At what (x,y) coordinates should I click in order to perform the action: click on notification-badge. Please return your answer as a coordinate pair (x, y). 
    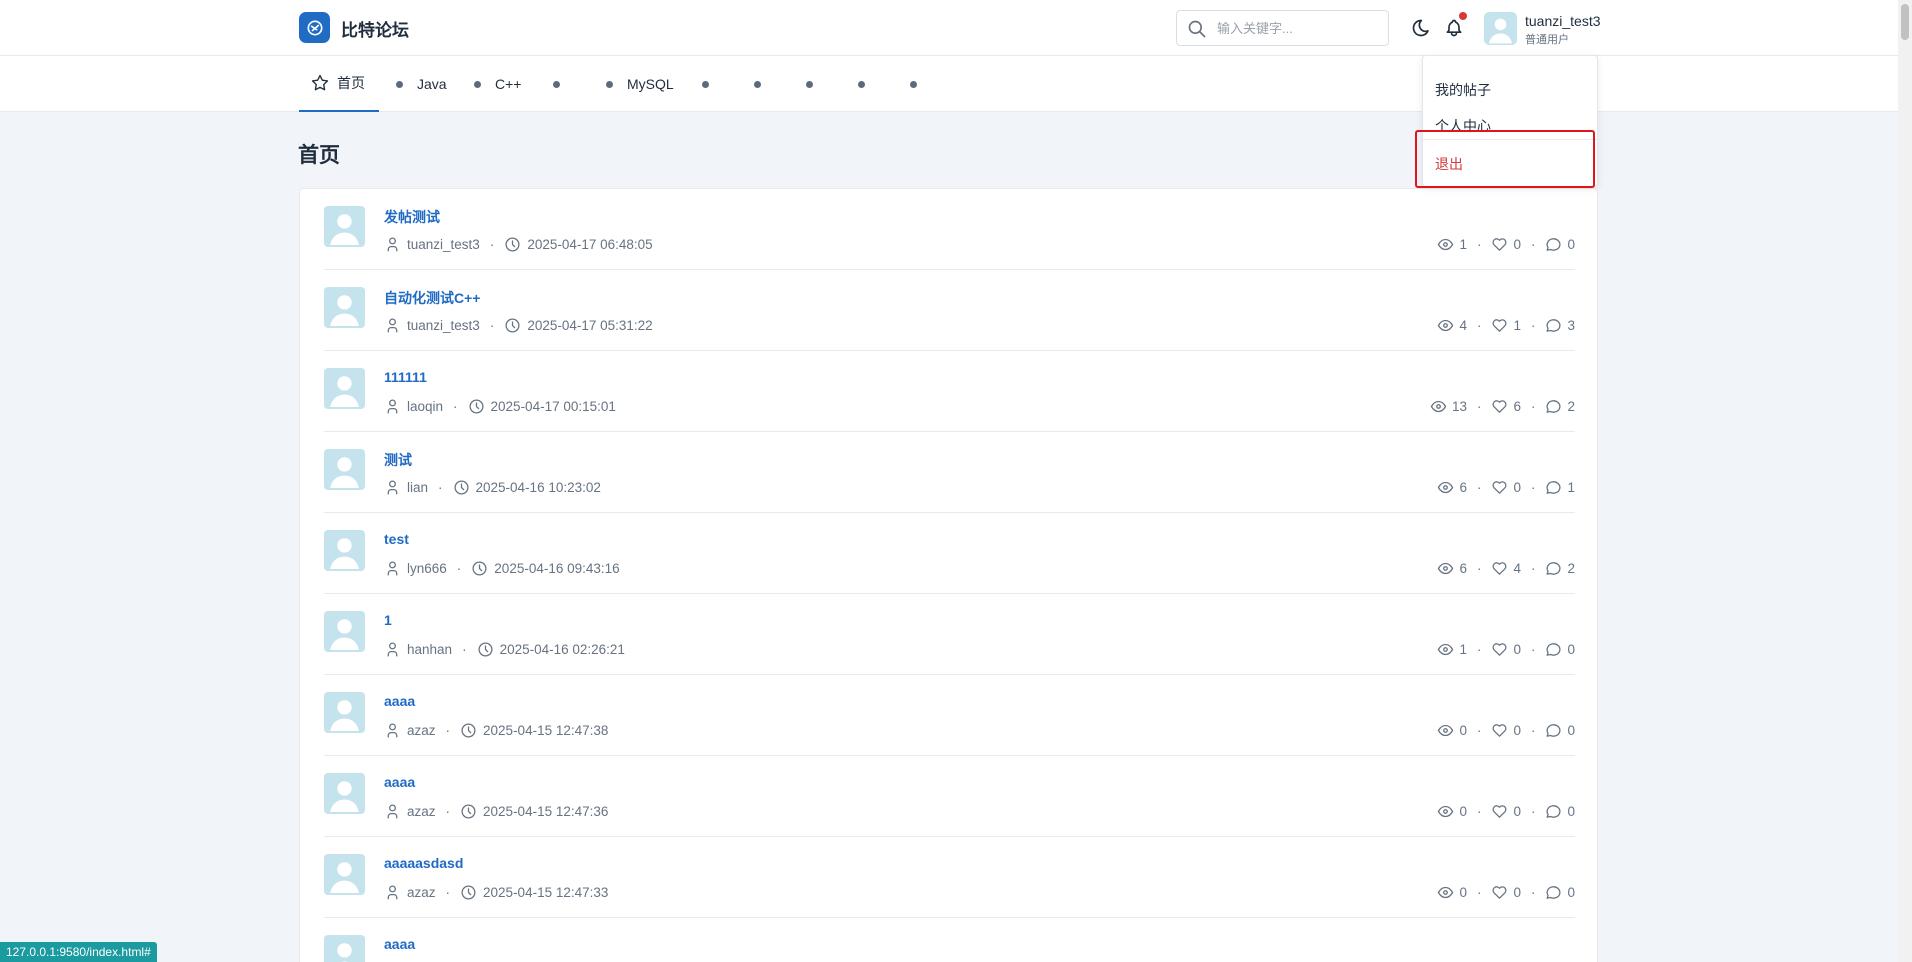
    Looking at the image, I should click on (1463, 16).